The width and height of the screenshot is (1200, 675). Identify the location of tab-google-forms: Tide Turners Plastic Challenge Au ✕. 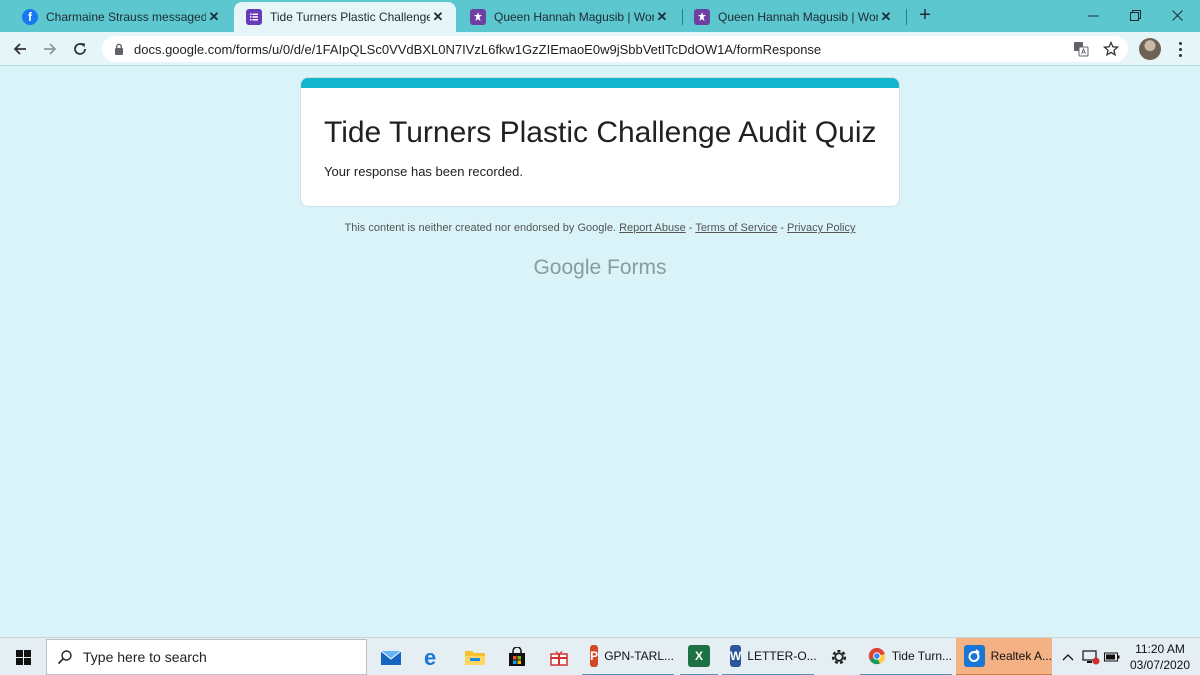
(345, 17).